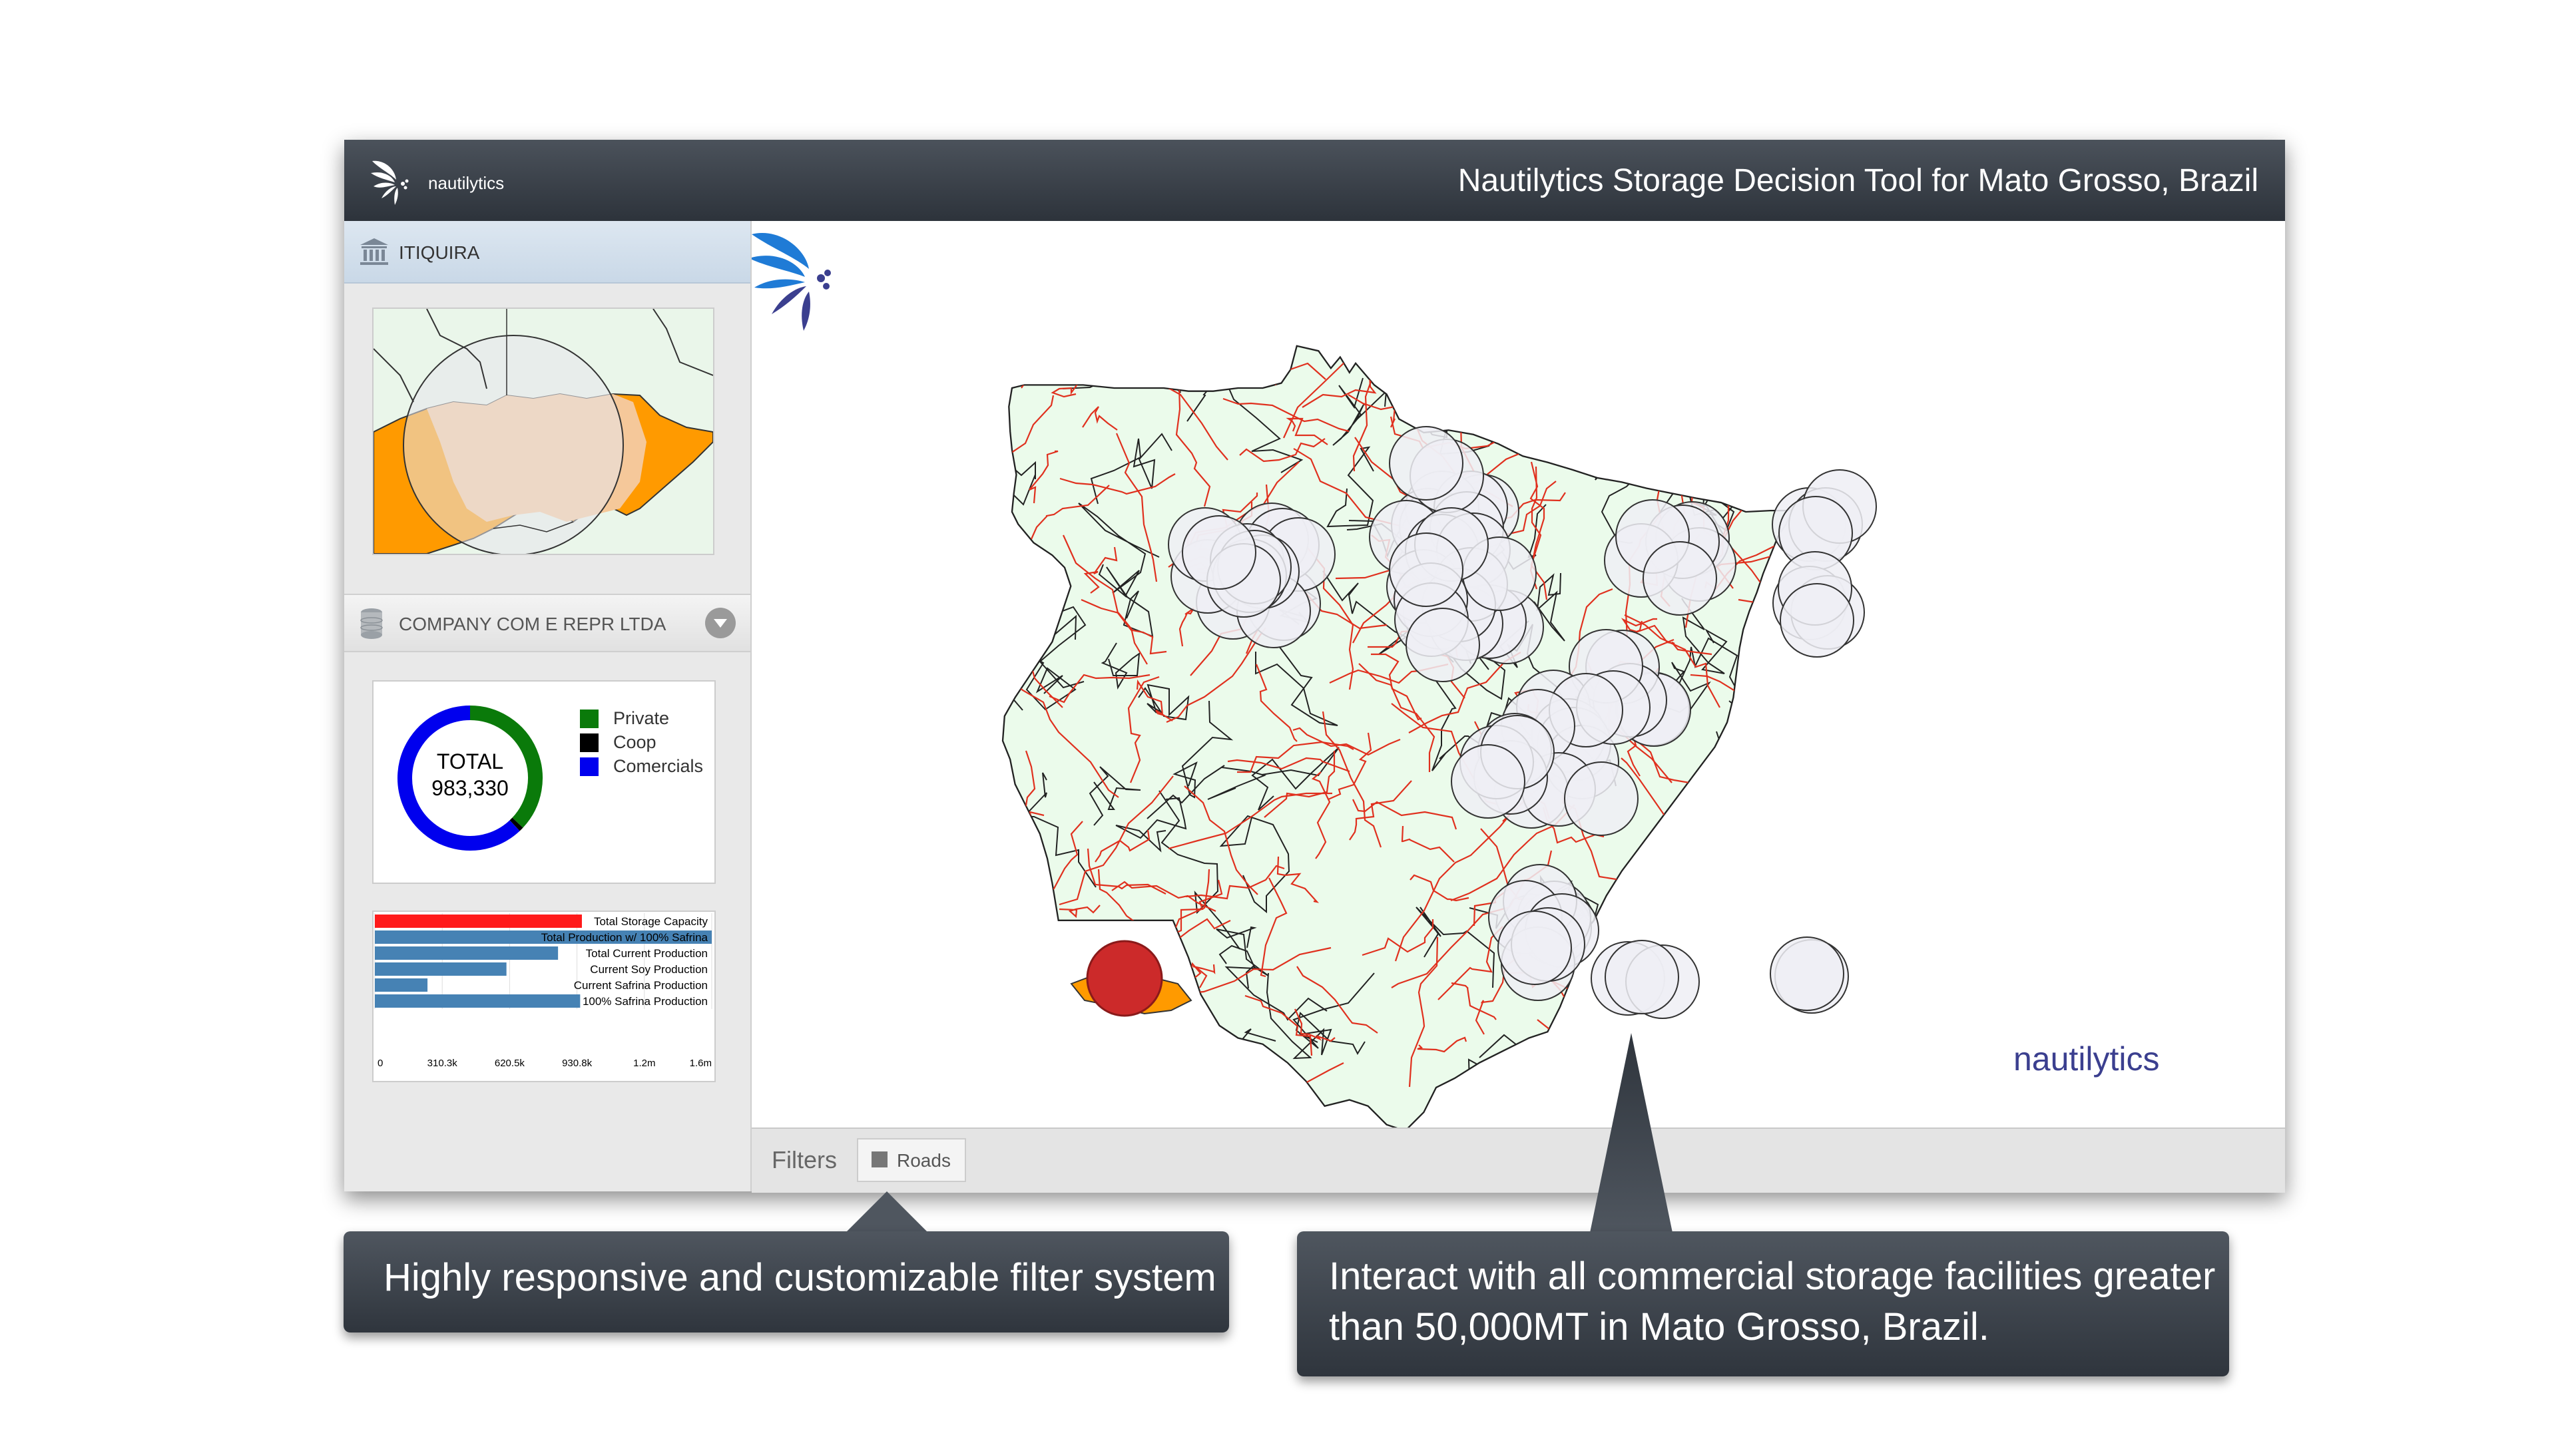 This screenshot has width=2576, height=1433. I want to click on donut-legend: Private Coop Comercials, so click(641, 743).